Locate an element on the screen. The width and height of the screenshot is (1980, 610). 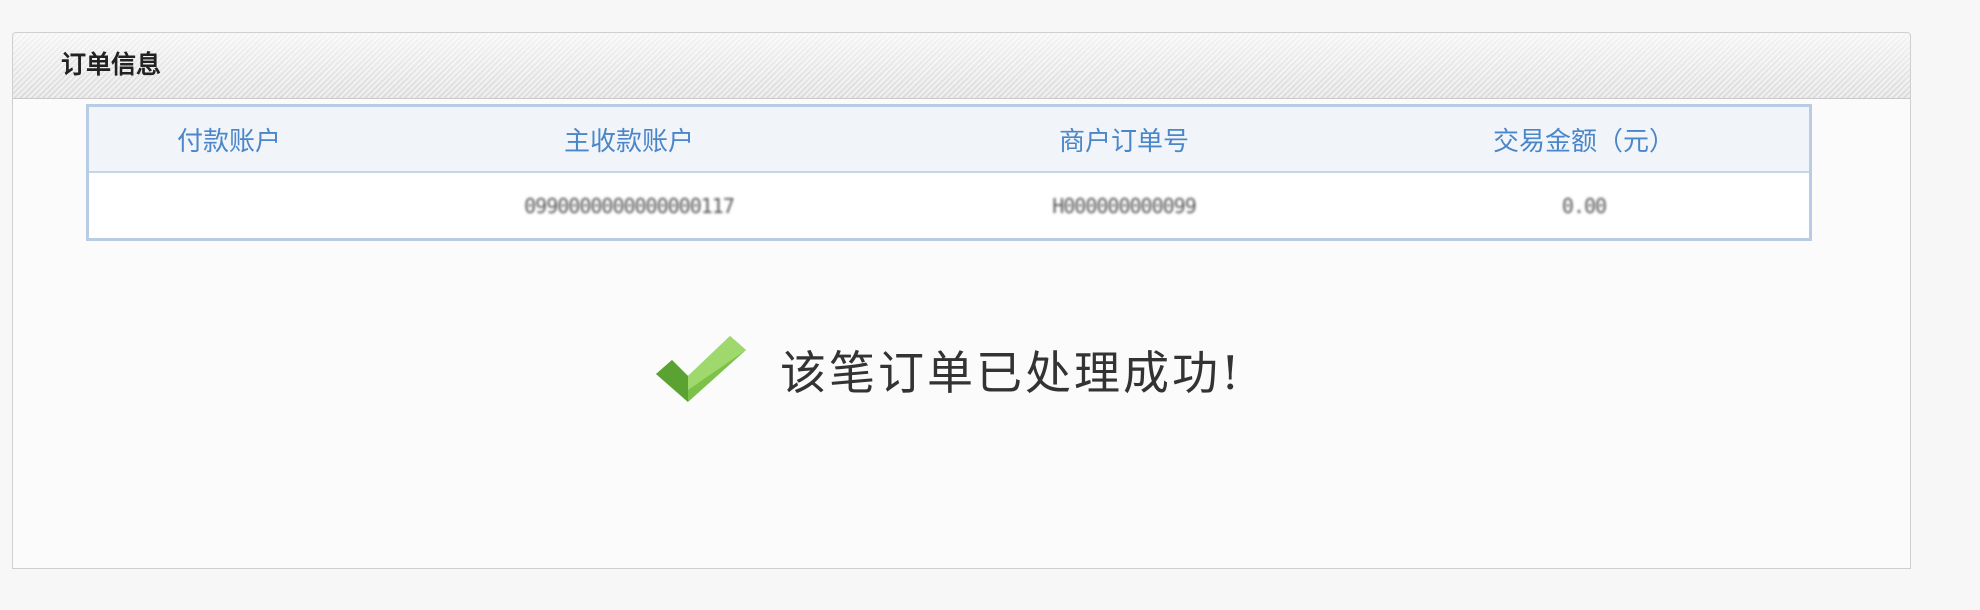
check-icon is located at coordinates (701, 369).